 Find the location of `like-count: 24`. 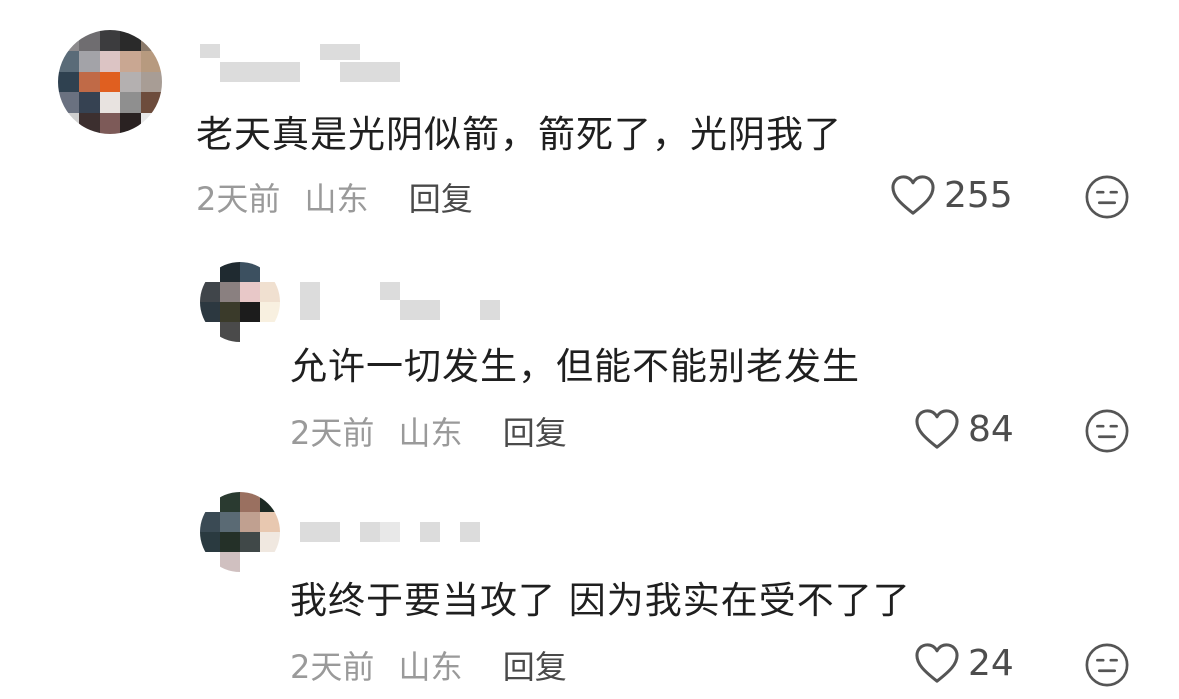

like-count: 24 is located at coordinates (991, 663).